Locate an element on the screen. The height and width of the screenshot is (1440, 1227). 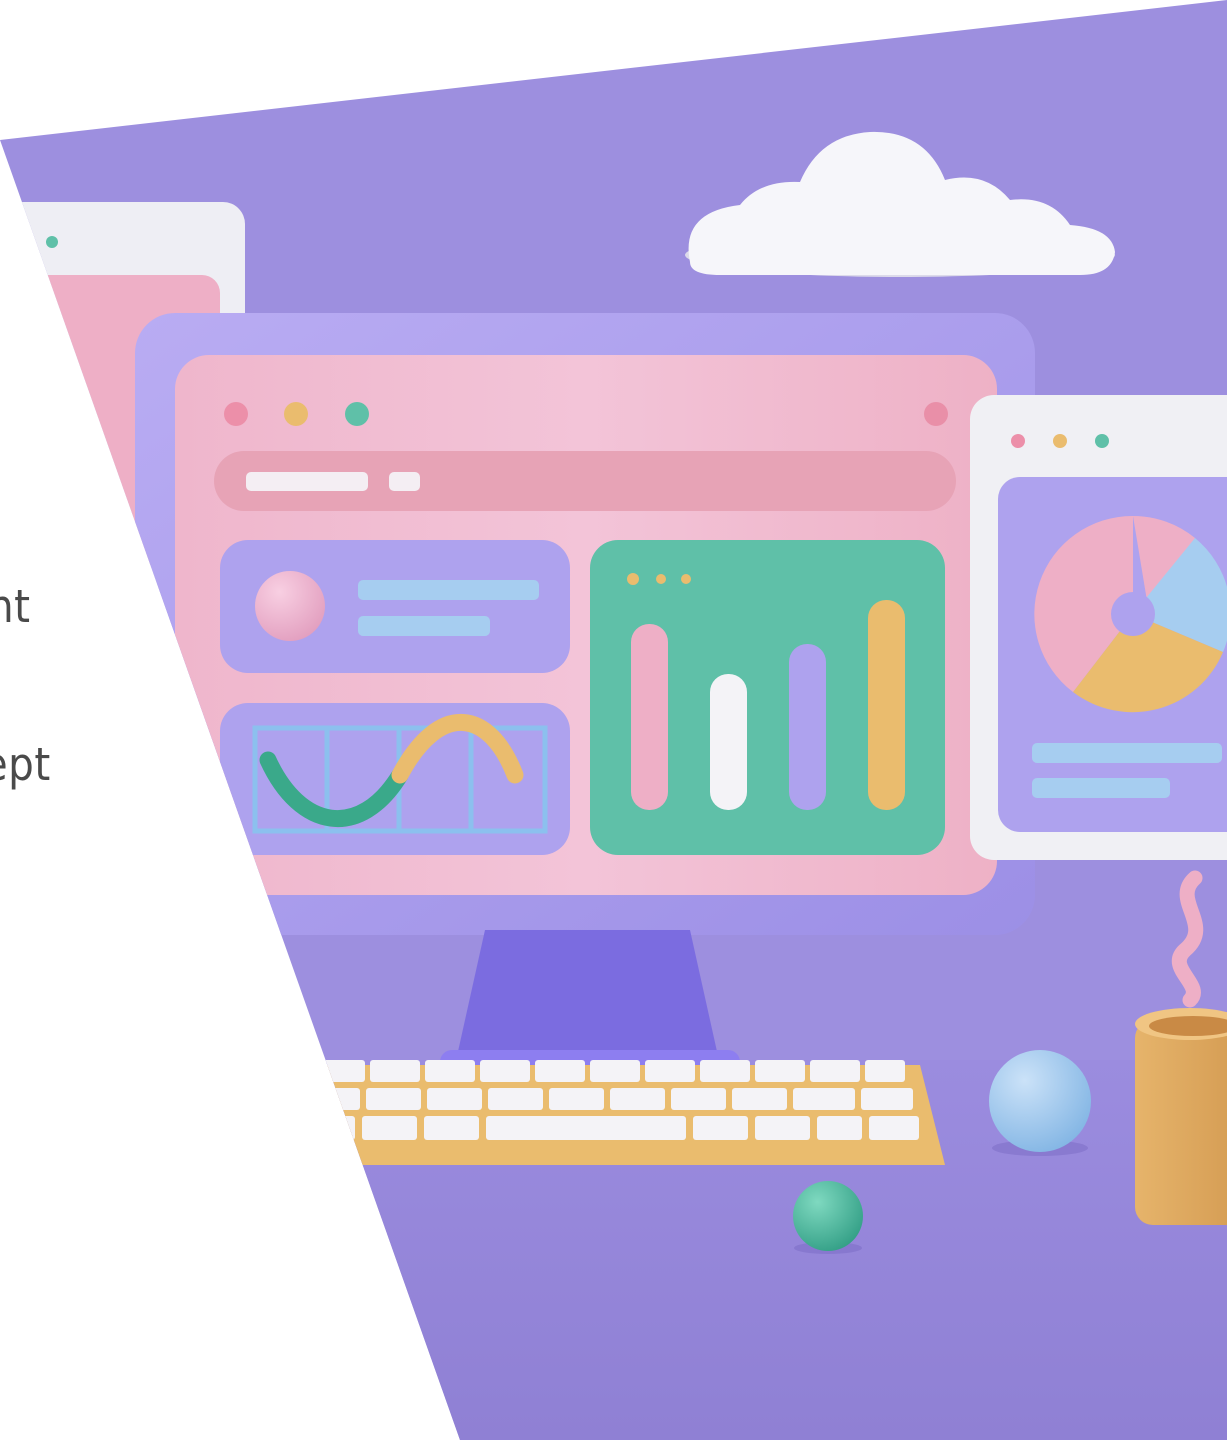
text-fragment-2: cept is located at coordinates (25, 764).